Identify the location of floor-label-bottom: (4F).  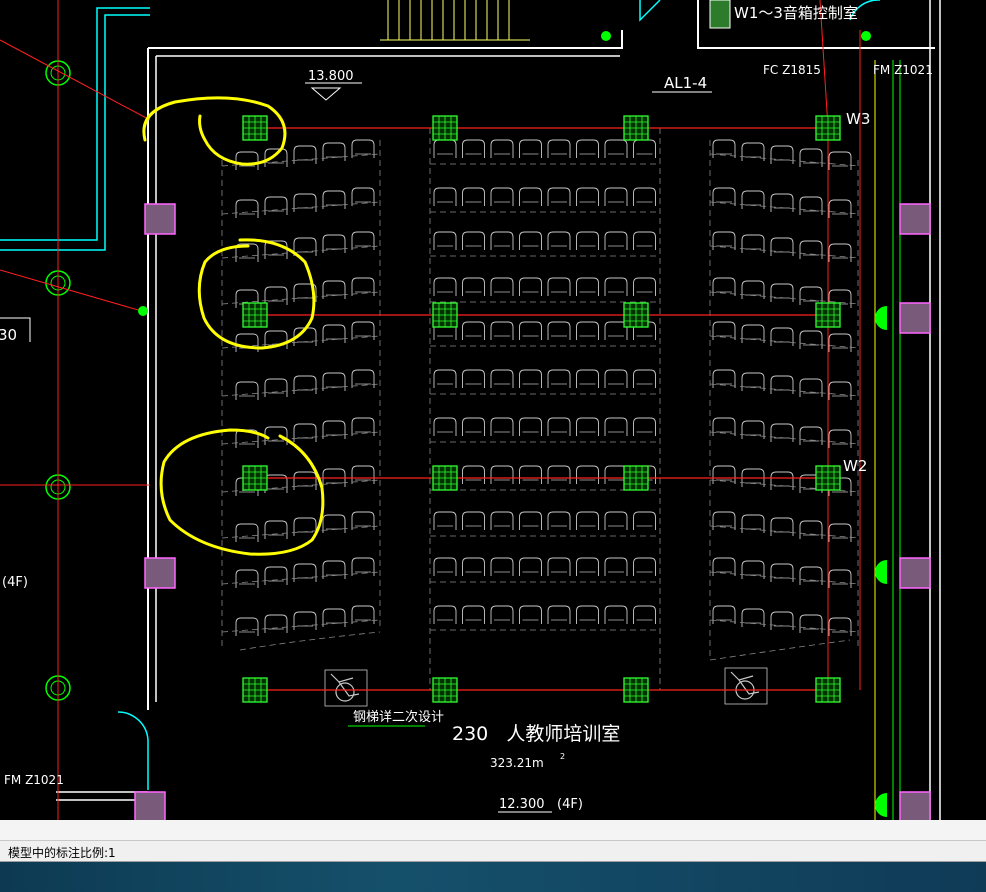
(570, 804).